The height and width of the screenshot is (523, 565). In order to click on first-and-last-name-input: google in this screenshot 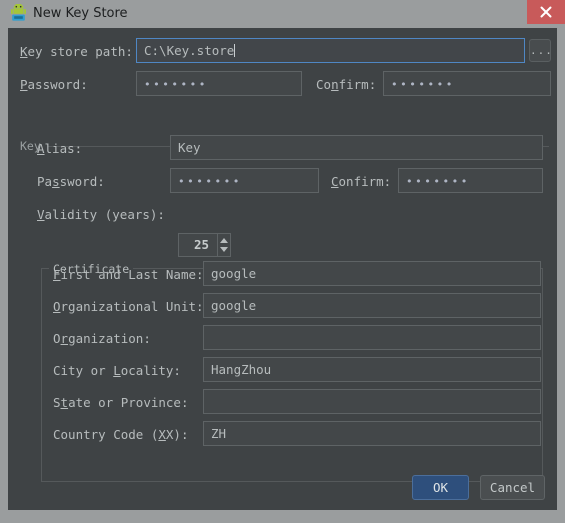, I will do `click(372, 273)`.